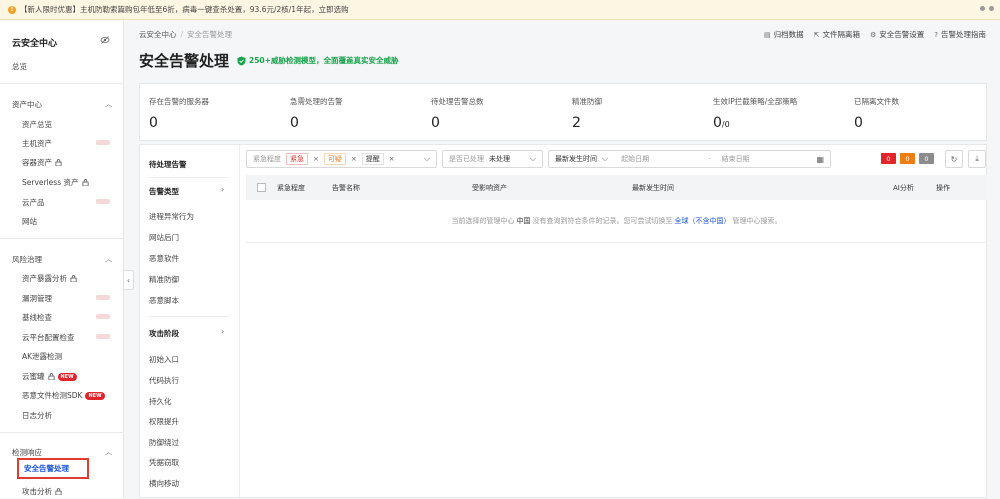 The height and width of the screenshot is (499, 1000). I want to click on start-date-input: 起始日期, so click(635, 159).